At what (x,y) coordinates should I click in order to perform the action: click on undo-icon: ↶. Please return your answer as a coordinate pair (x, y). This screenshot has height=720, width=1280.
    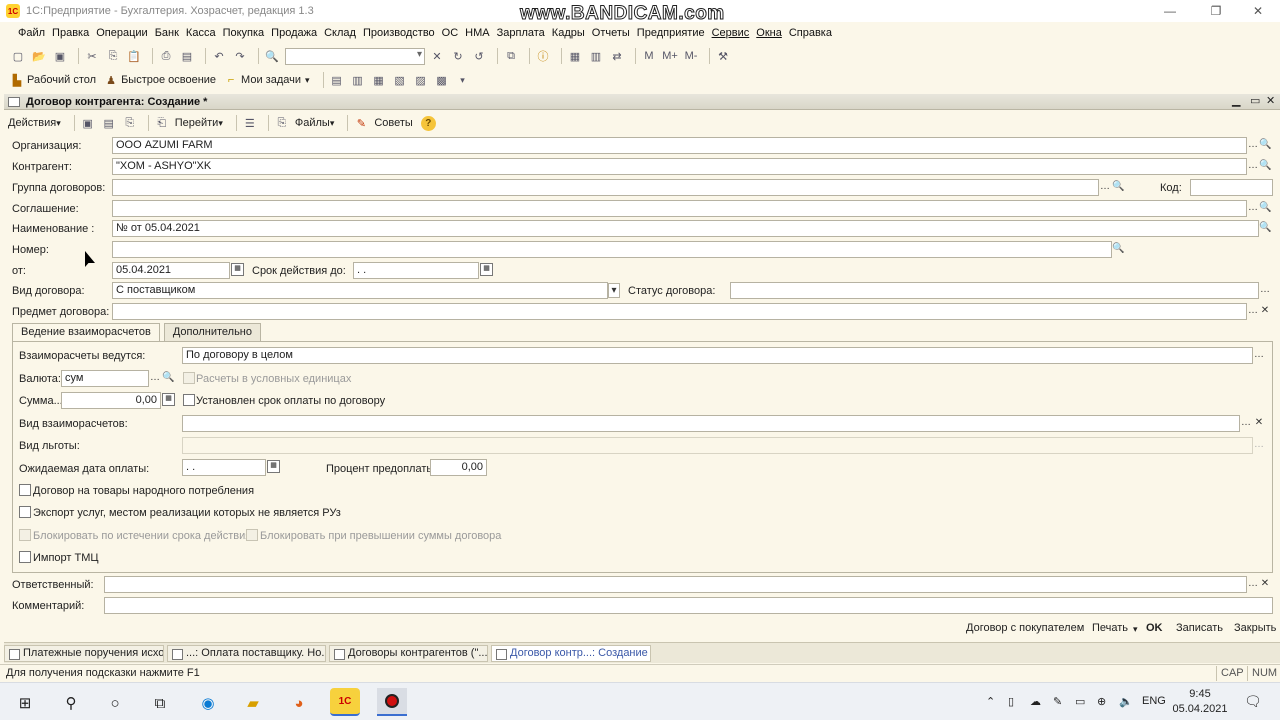
    Looking at the image, I should click on (219, 56).